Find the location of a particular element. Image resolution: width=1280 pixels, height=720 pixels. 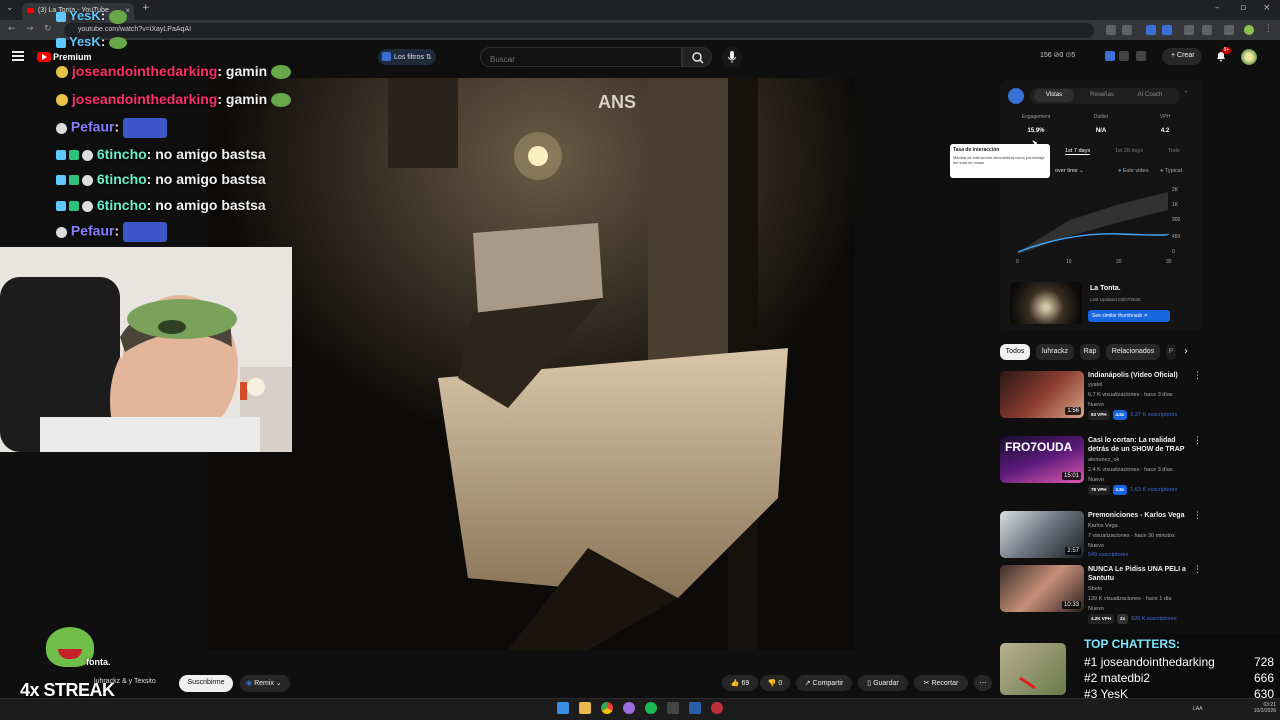

clip-button: ✂ Recortar is located at coordinates (941, 683).